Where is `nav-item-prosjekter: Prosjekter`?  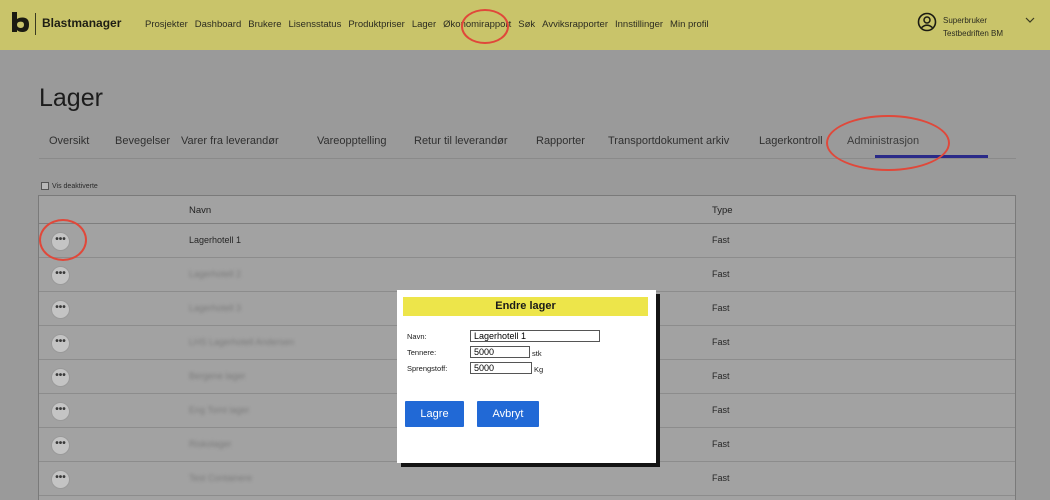 nav-item-prosjekter: Prosjekter is located at coordinates (166, 24).